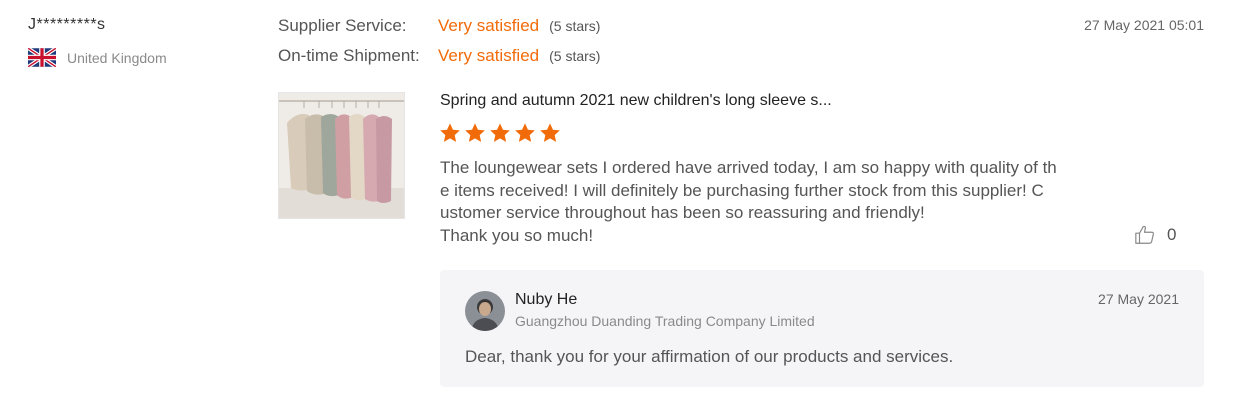  Describe the element at coordinates (342, 25) in the screenshot. I see `rating-label: Supplier Service:` at that location.